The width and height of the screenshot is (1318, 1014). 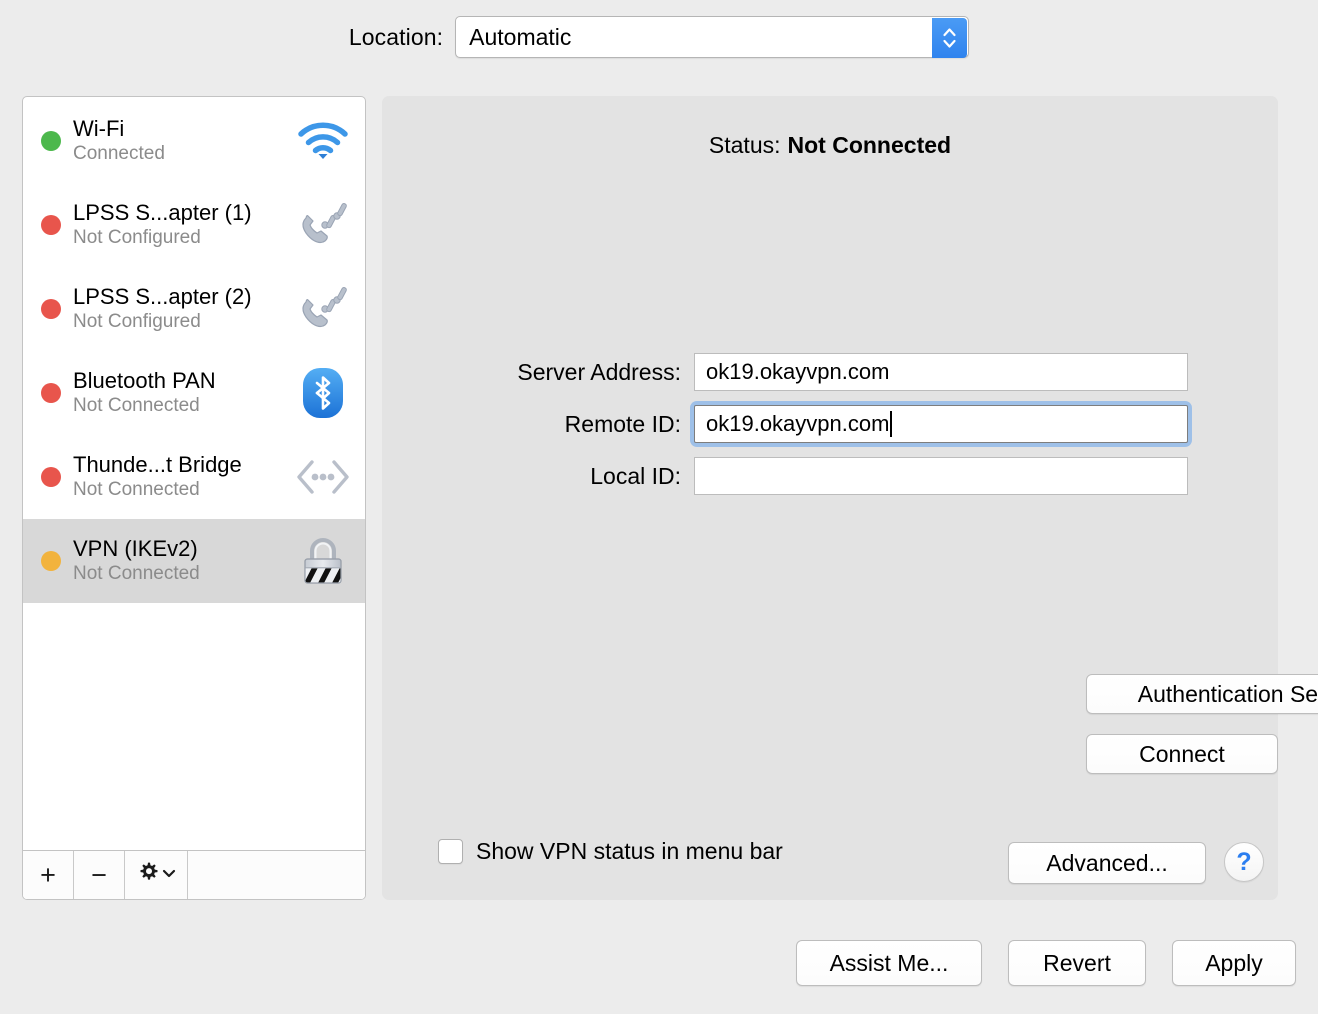 What do you see at coordinates (148, 875) in the screenshot?
I see `gear-icon` at bounding box center [148, 875].